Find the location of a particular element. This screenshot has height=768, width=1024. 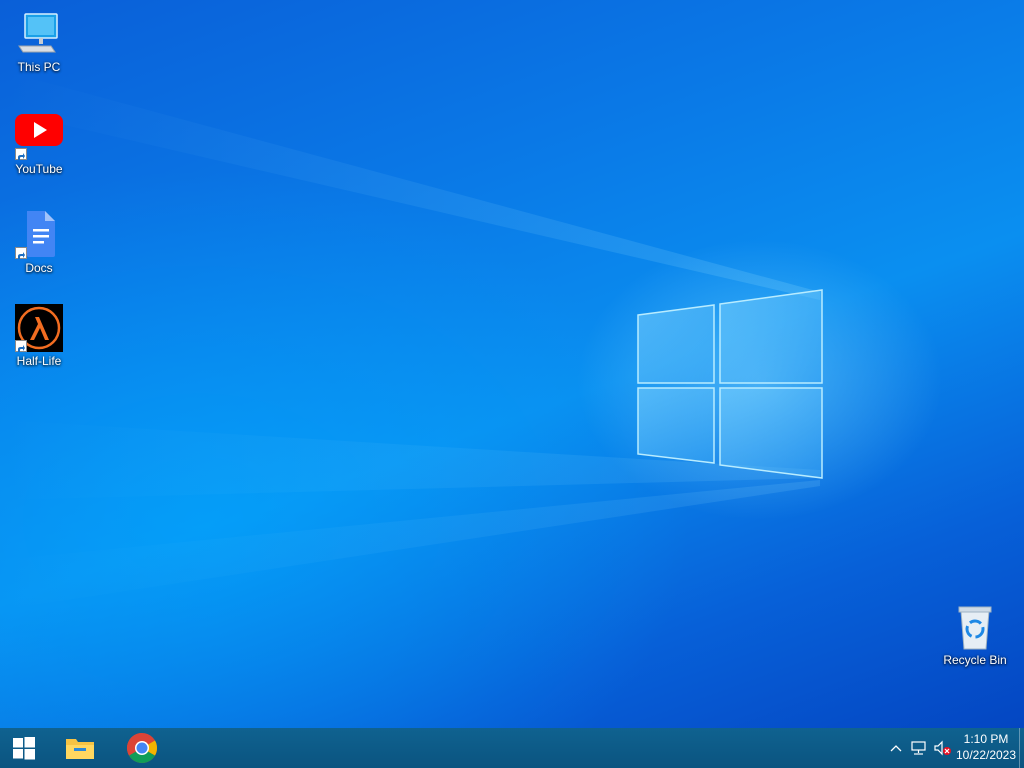

desktop-icon-this-pc: This PC is located at coordinates (39, 42).